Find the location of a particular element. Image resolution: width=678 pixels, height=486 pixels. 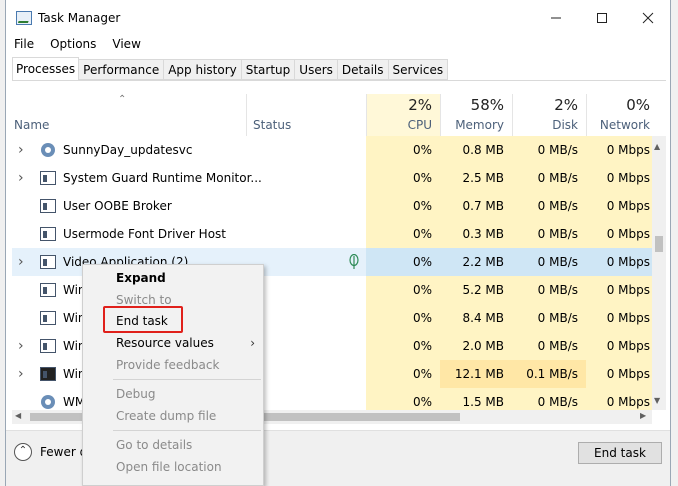

tab-details: Details is located at coordinates (363, 69).